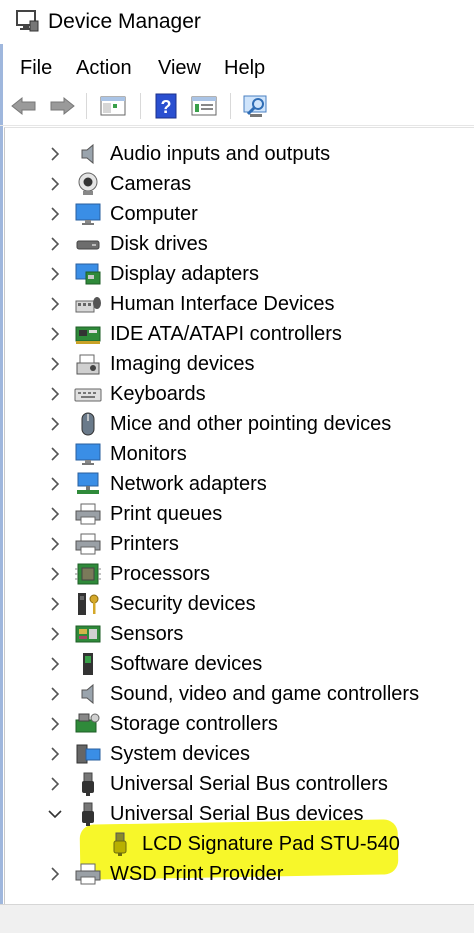 This screenshot has height=933, width=474. I want to click on back-arrow-icon, so click(24, 106).